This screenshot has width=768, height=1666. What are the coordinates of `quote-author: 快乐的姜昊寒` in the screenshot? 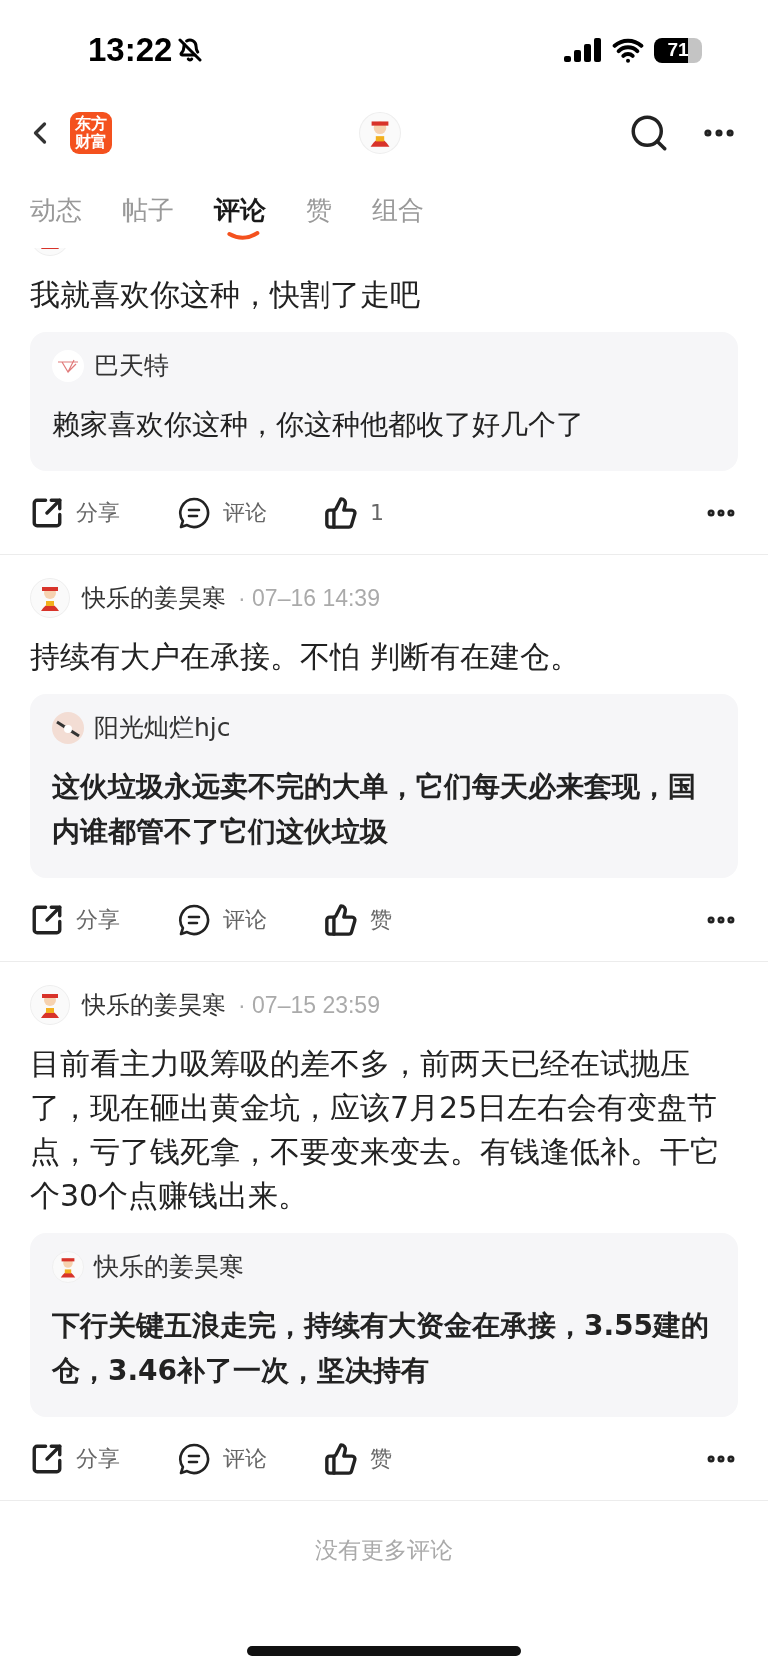 It's located at (169, 1267).